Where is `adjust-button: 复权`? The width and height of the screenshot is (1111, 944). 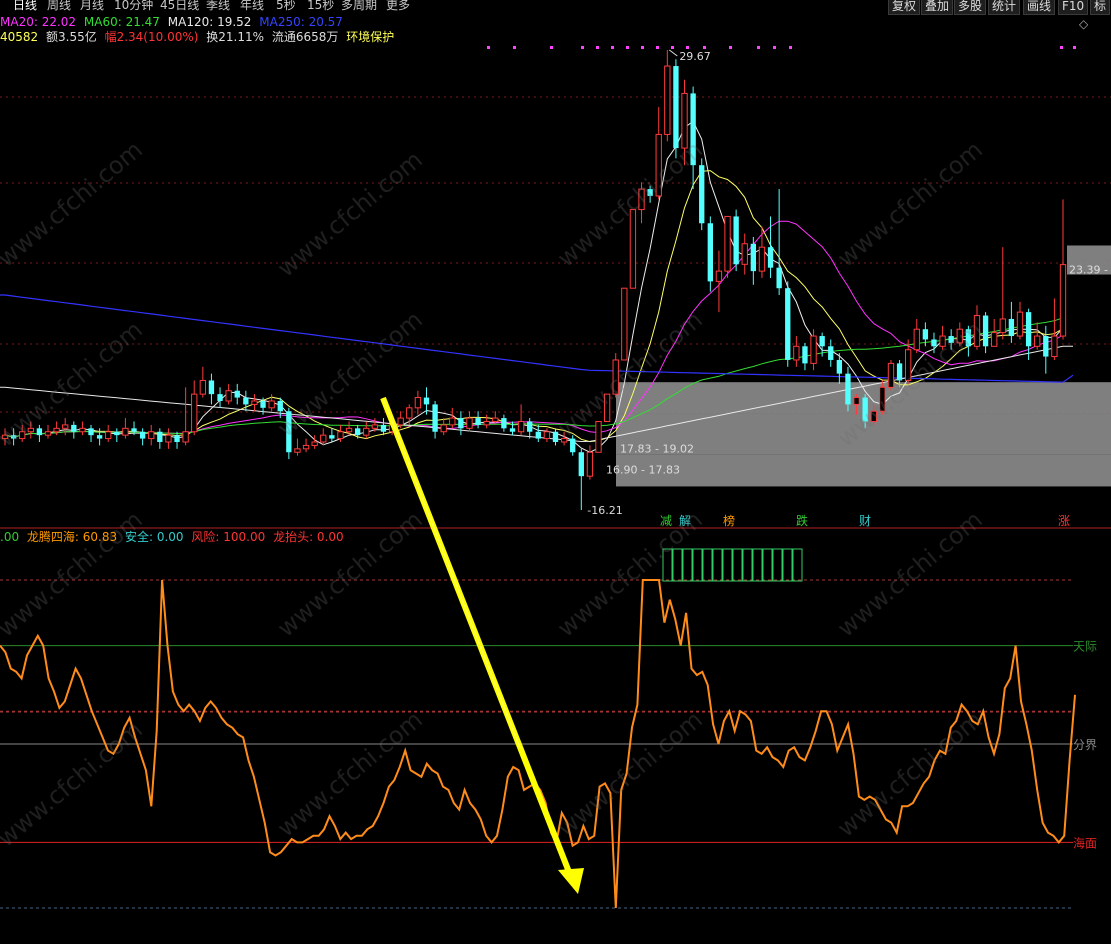
adjust-button: 复权 is located at coordinates (904, 7).